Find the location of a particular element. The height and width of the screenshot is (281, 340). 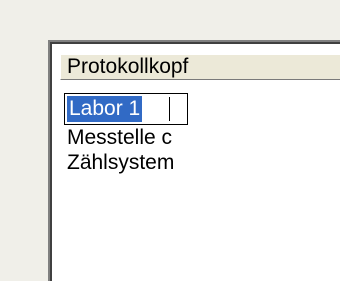

inline-edit-selected-text: Labor 1 is located at coordinates (105, 109).